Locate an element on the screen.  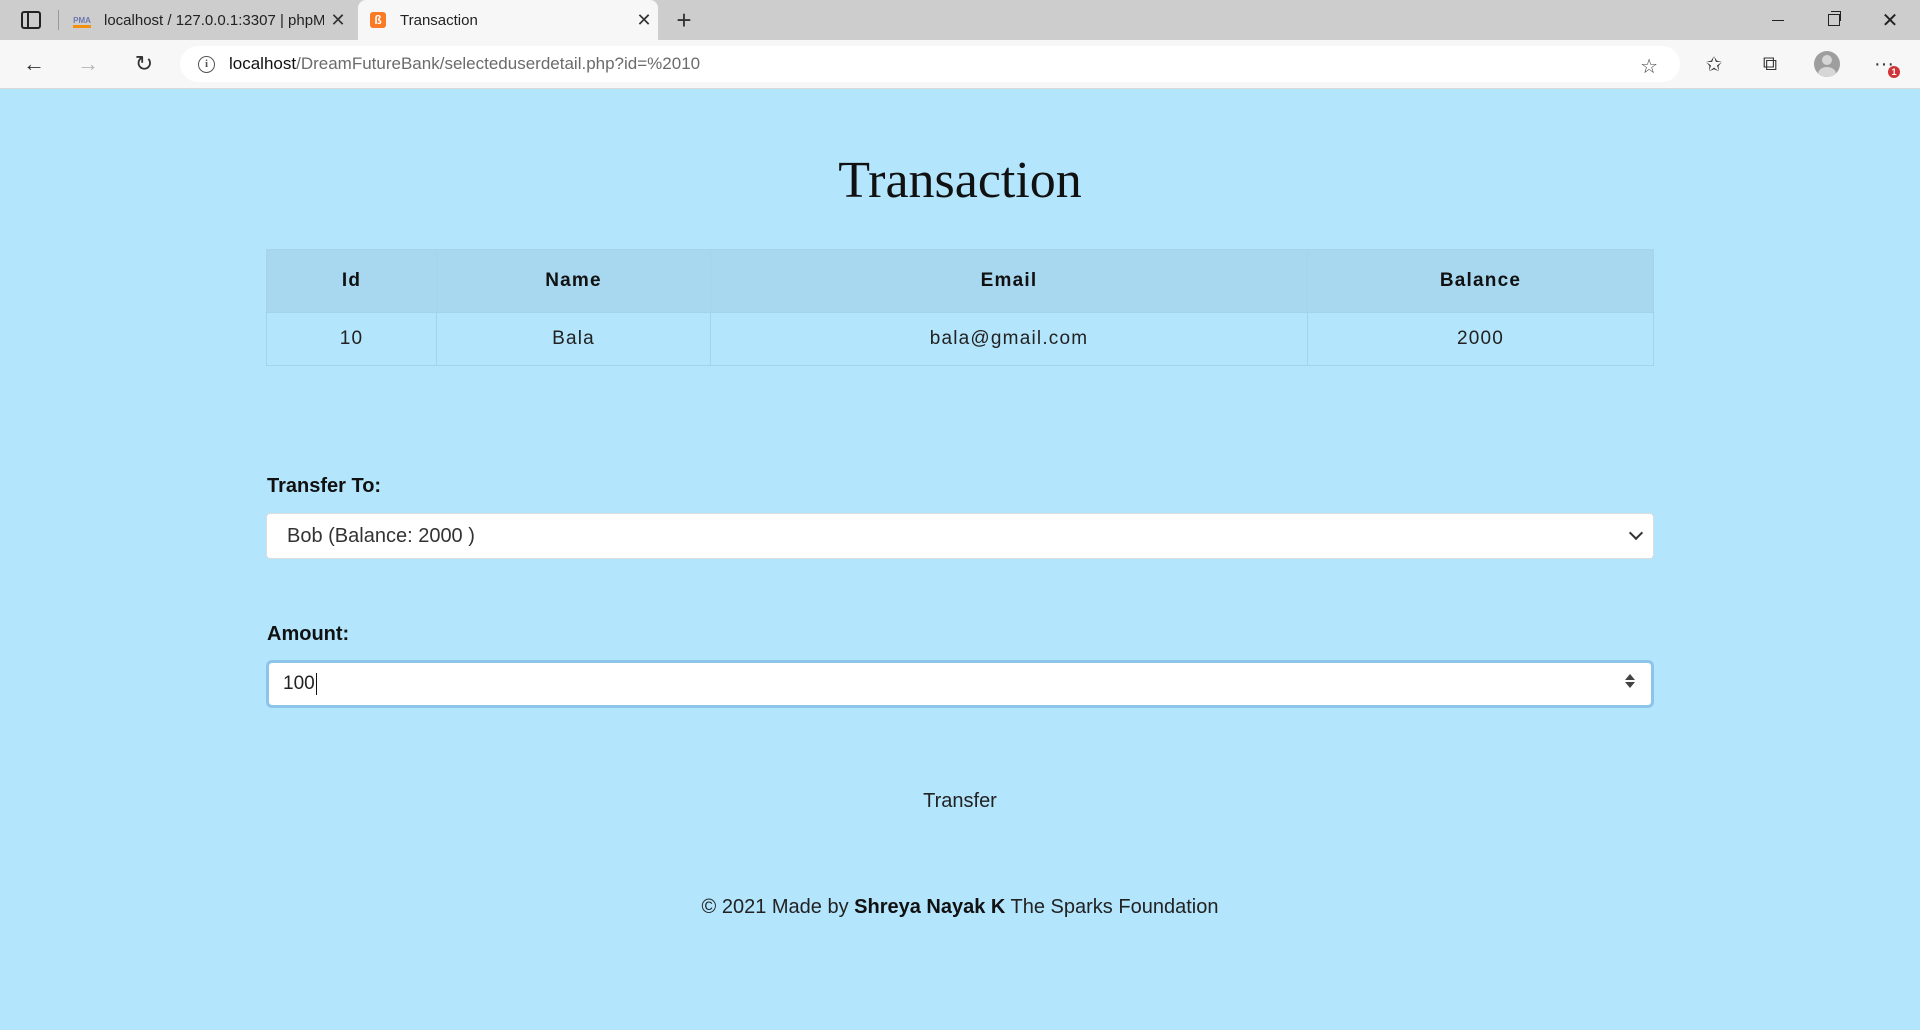
arrow-left-icon: ← is located at coordinates (34, 63).